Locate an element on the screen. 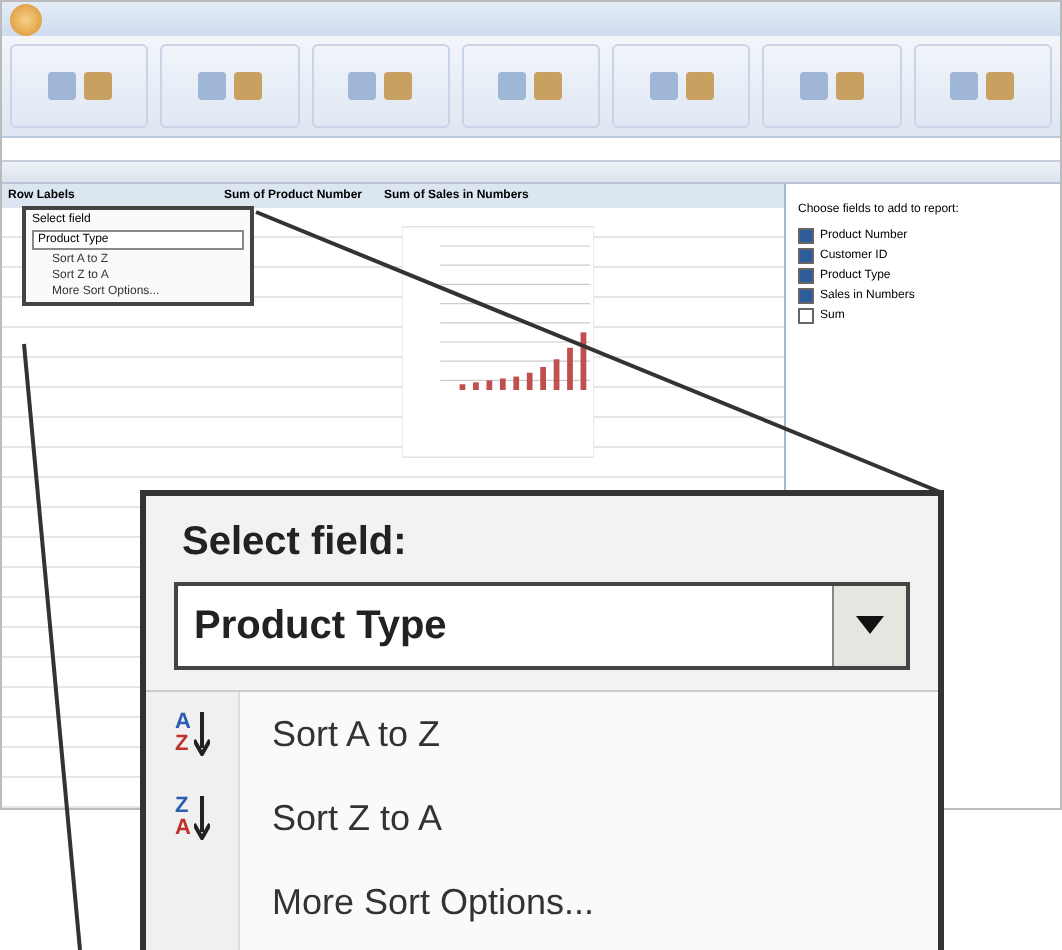 This screenshot has width=1062, height=950. menu-title: Select field: is located at coordinates (294, 543).